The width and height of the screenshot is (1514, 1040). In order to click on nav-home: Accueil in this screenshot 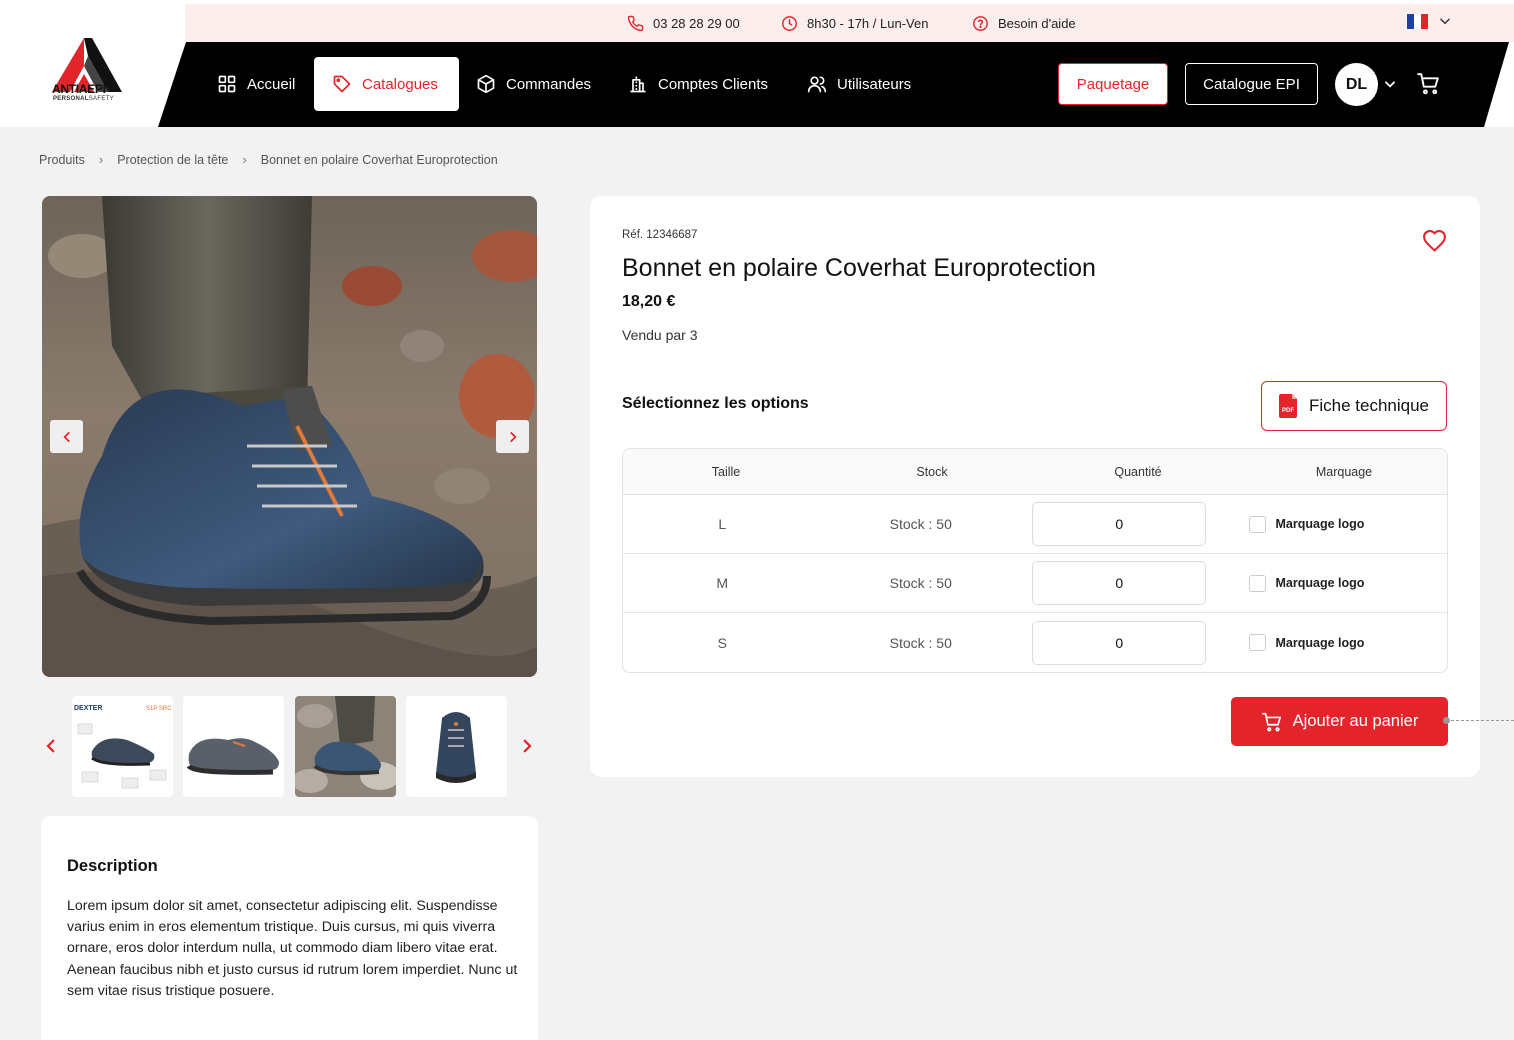, I will do `click(256, 84)`.